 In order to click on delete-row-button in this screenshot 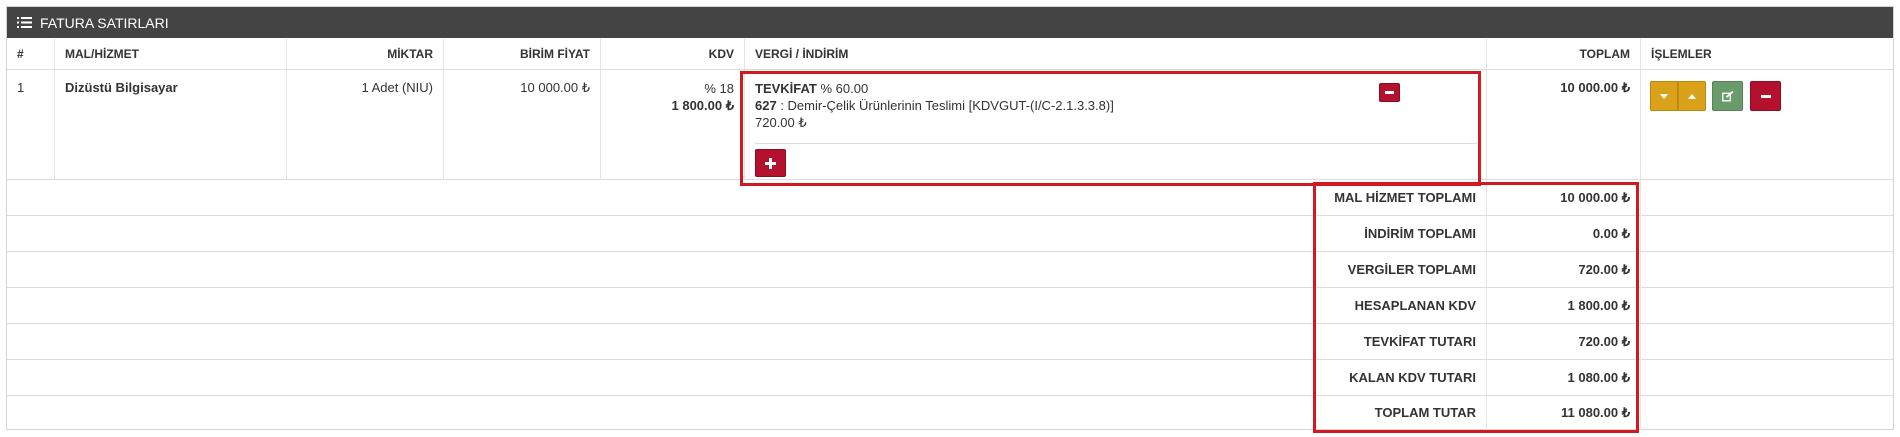, I will do `click(1765, 96)`.